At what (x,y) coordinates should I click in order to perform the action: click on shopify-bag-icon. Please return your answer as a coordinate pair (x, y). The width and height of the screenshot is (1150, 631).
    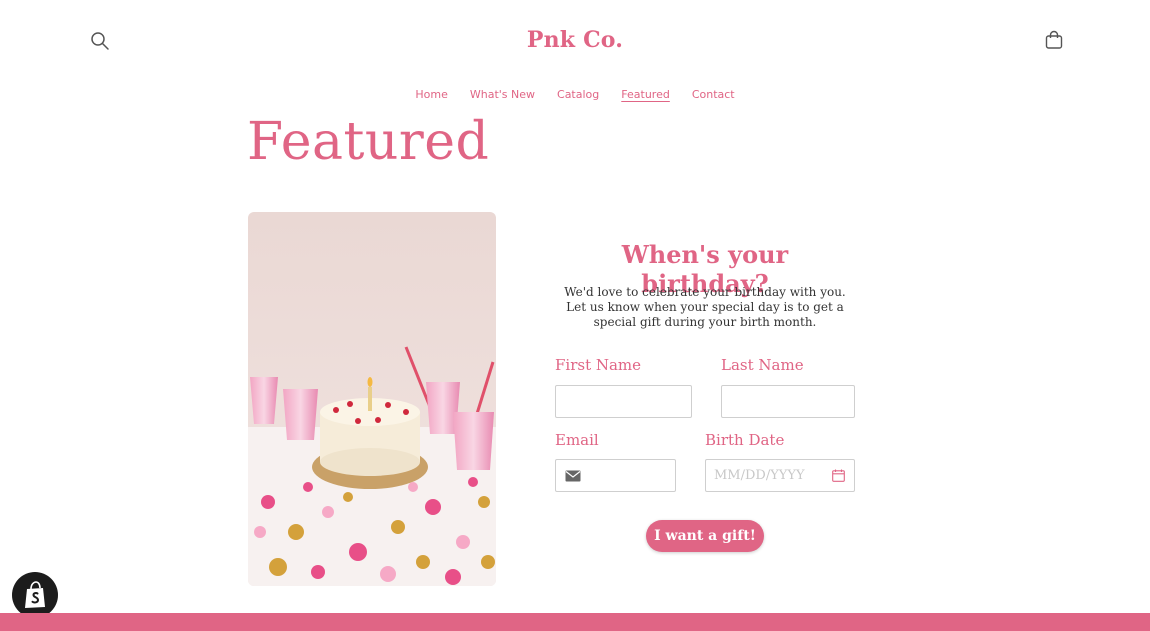
    Looking at the image, I should click on (35, 594).